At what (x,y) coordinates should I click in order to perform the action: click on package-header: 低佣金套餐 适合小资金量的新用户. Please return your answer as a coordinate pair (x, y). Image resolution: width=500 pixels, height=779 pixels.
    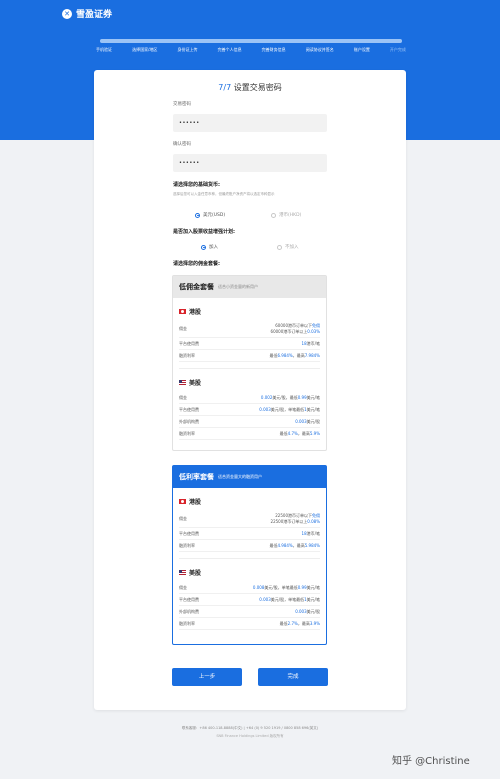
    Looking at the image, I should click on (249, 287).